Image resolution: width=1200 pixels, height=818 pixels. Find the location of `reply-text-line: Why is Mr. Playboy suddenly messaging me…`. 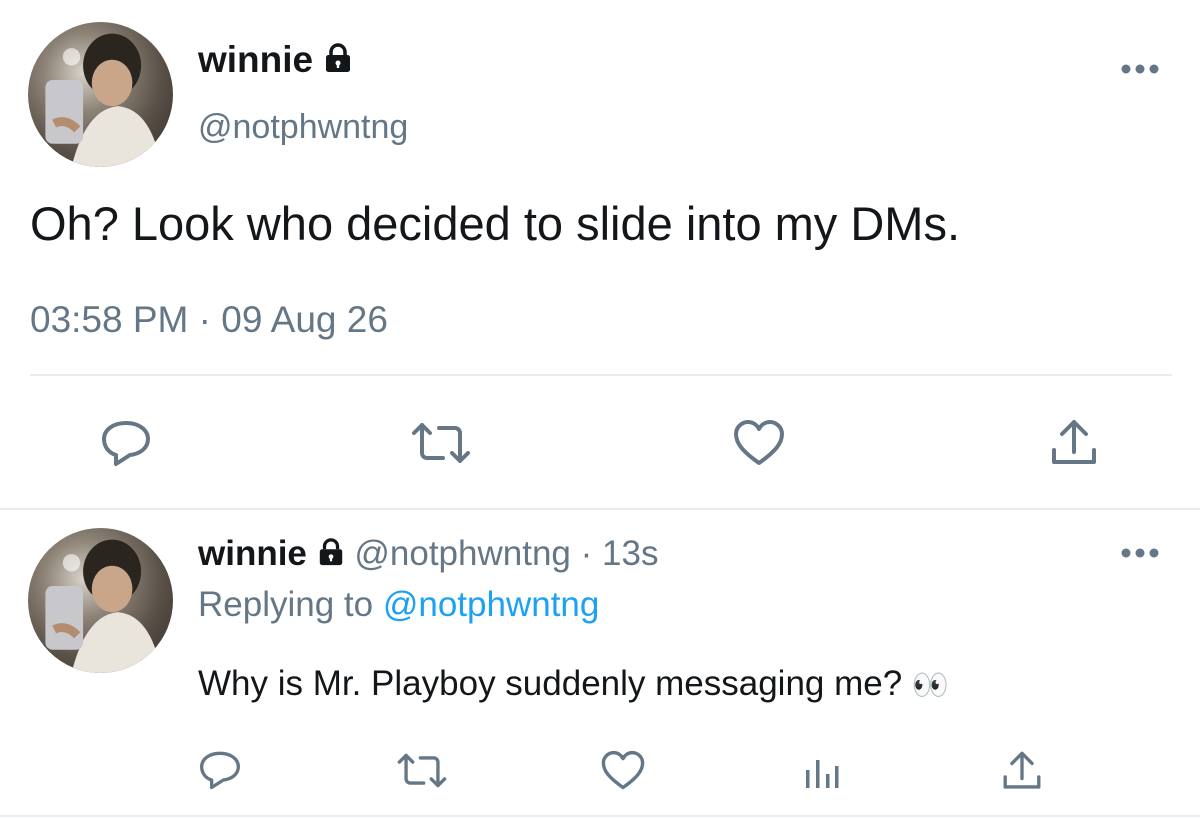

reply-text-line: Why is Mr. Playboy suddenly messaging me… is located at coordinates (573, 685).